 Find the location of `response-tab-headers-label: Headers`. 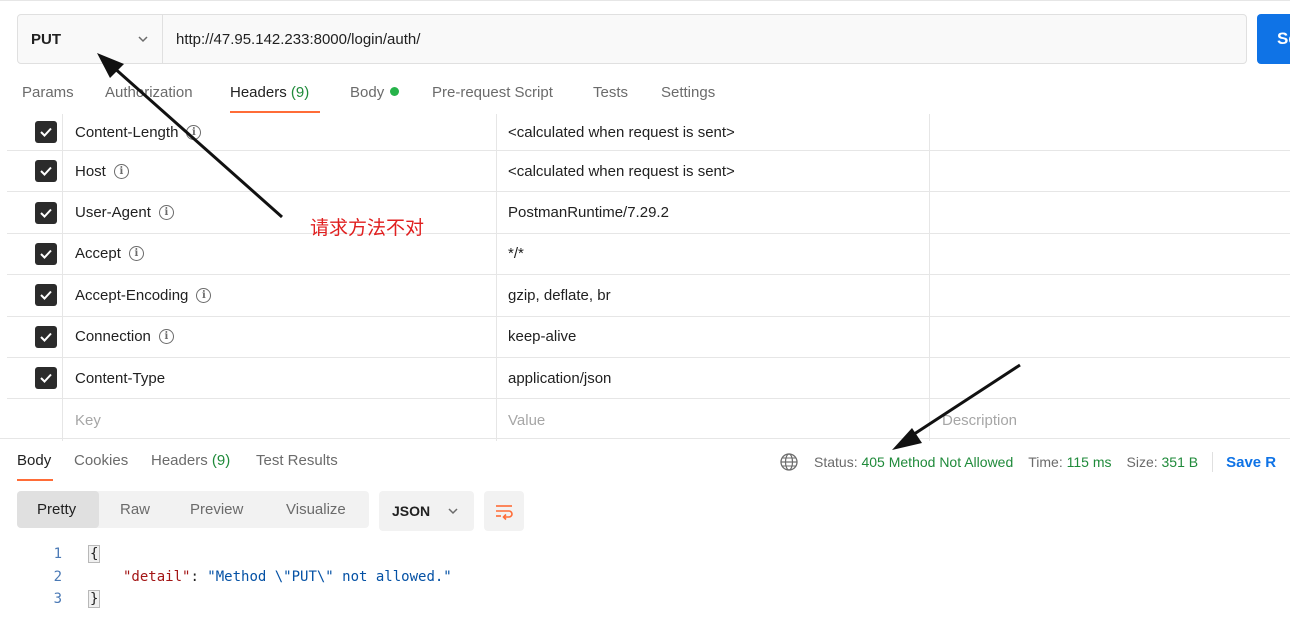

response-tab-headers-label: Headers is located at coordinates (179, 460).